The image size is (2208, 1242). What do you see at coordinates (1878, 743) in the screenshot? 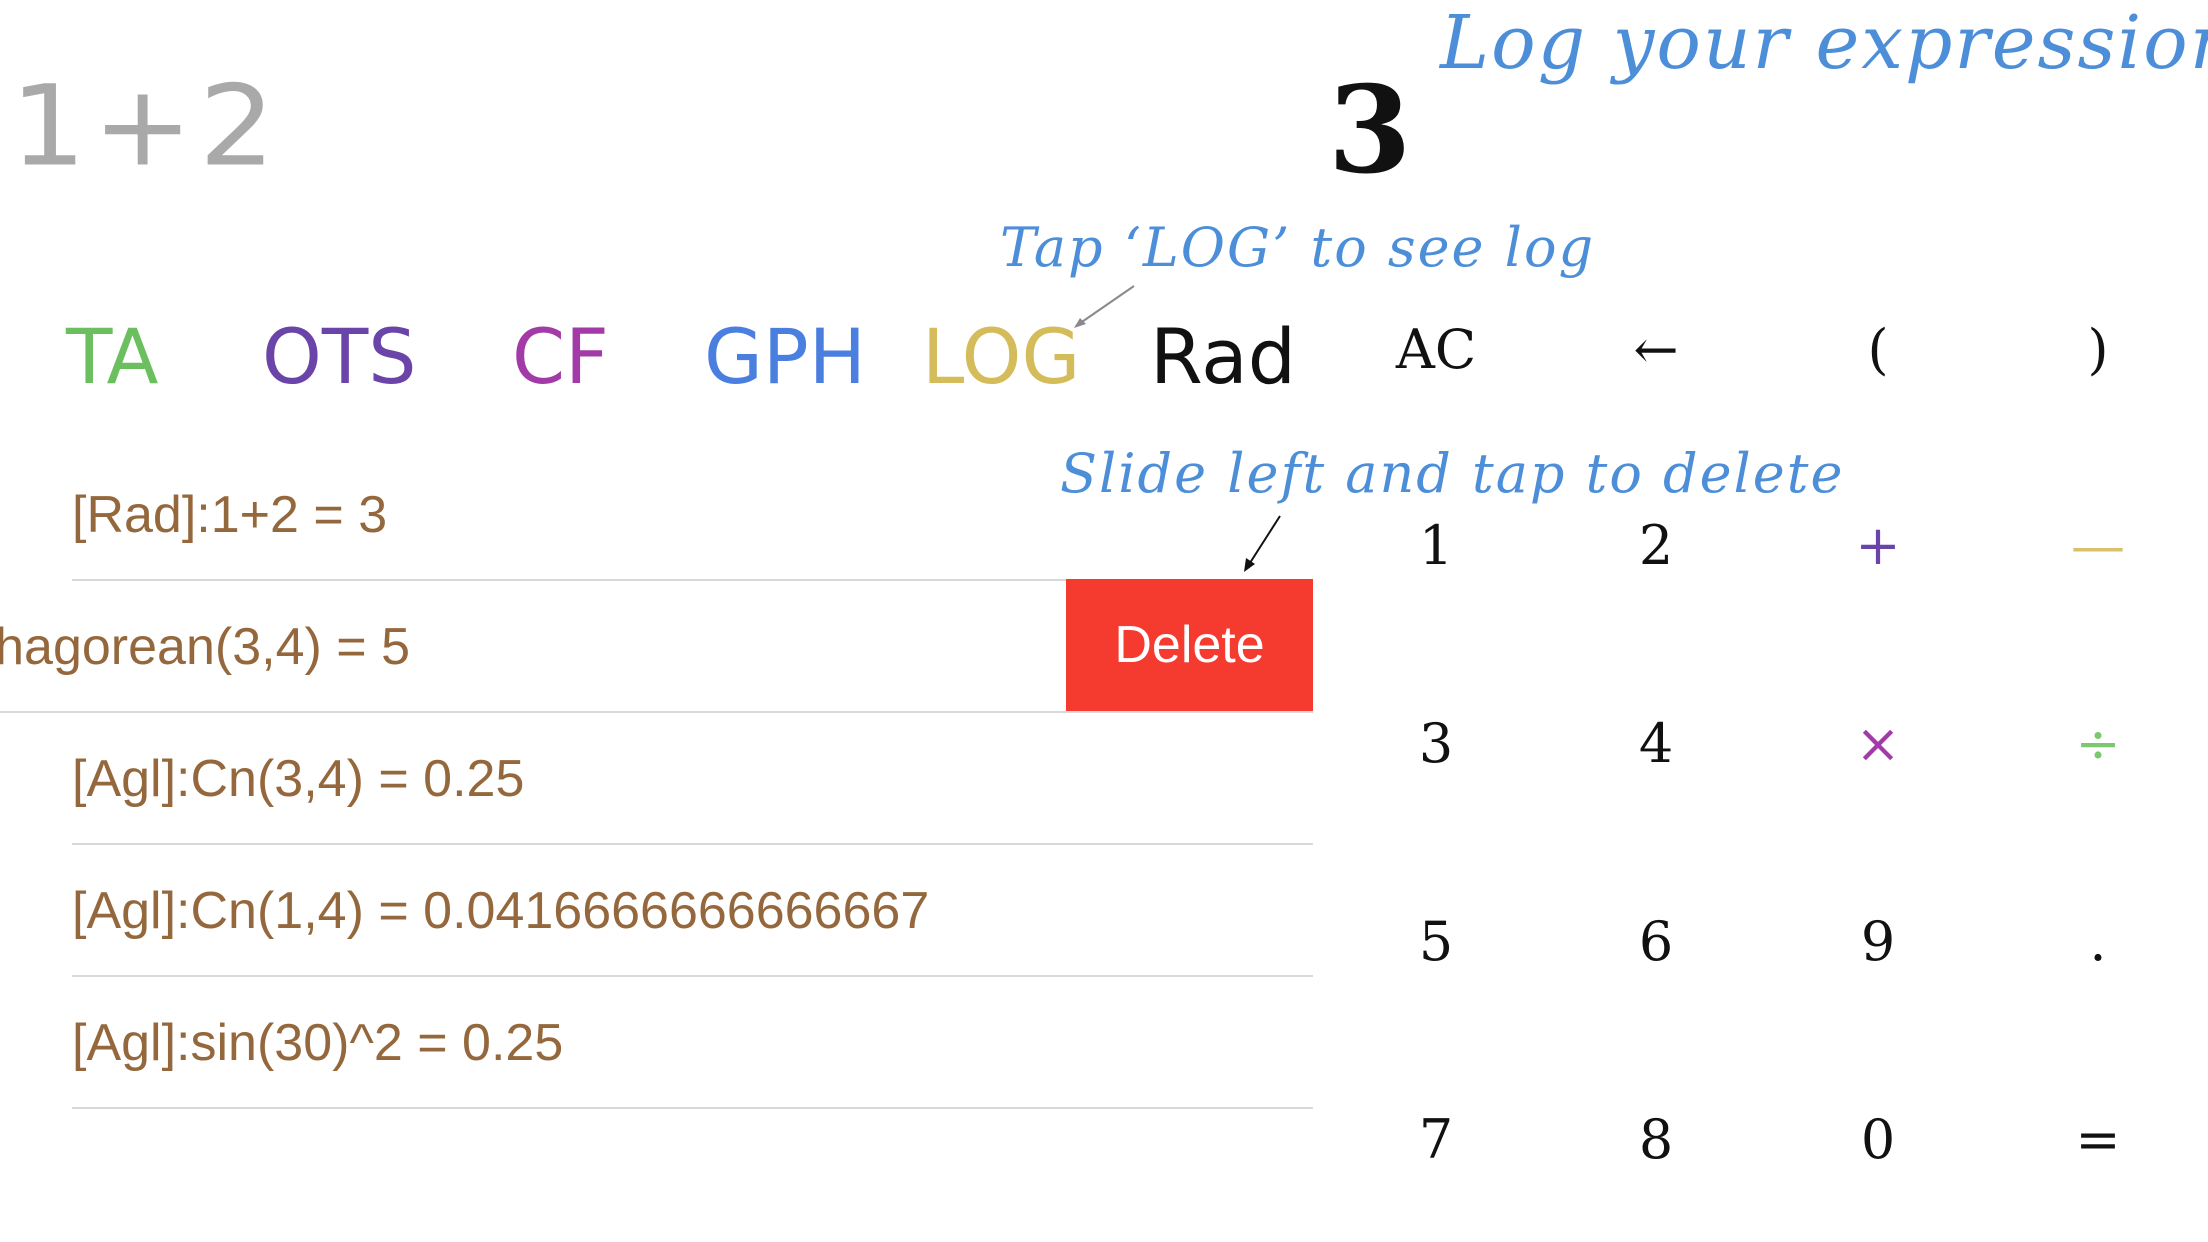
I see `times-button: ×` at bounding box center [1878, 743].